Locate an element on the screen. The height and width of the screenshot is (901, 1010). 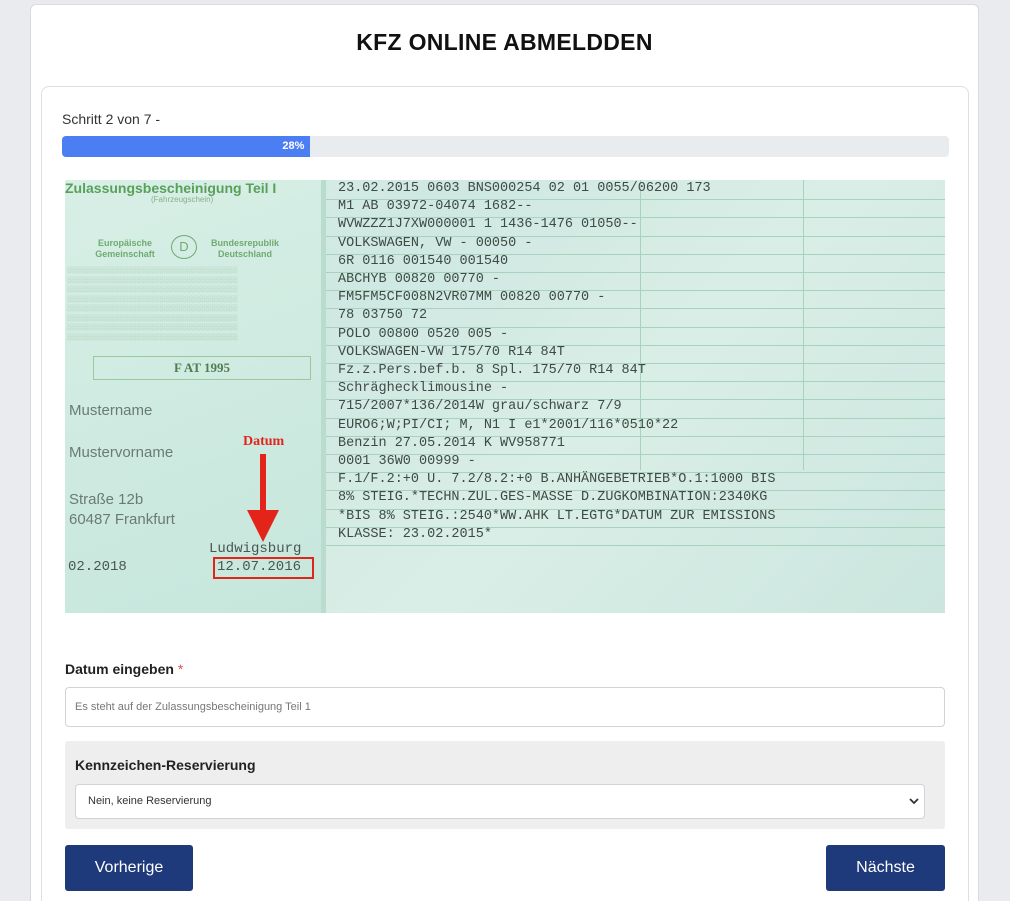
document-title: Zulassungsbescheinigung Teil I is located at coordinates (171, 188).